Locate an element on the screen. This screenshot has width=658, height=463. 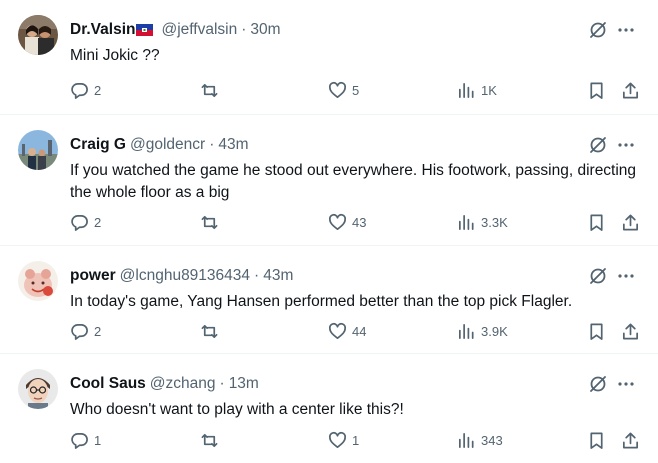
like-button: 43 is located at coordinates (347, 222).